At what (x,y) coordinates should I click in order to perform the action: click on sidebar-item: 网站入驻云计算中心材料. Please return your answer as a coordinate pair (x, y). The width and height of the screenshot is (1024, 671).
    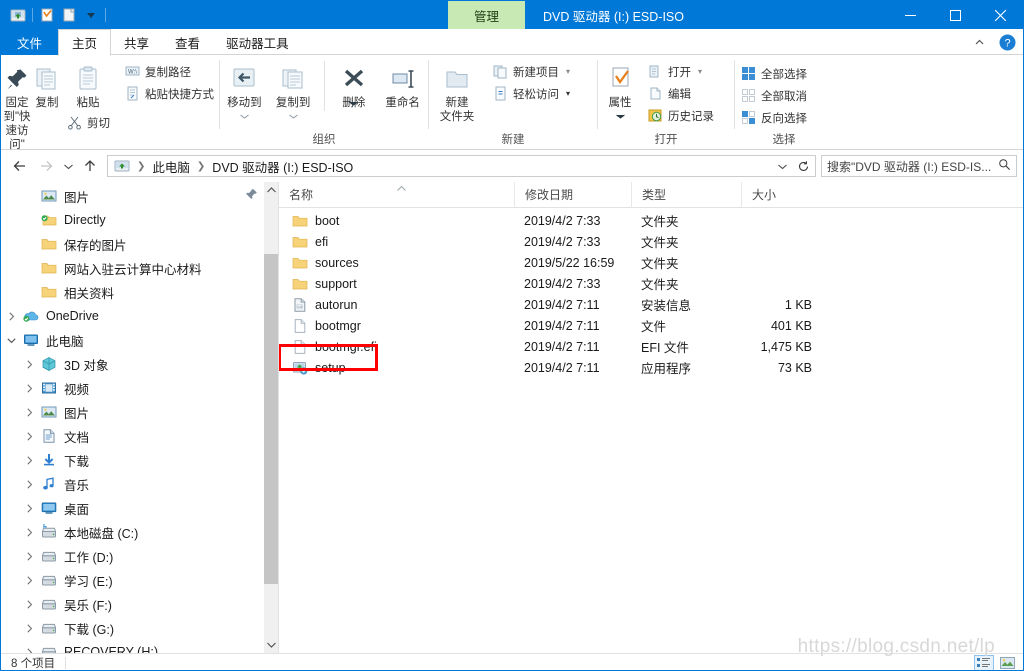
    Looking at the image, I should click on (139, 268).